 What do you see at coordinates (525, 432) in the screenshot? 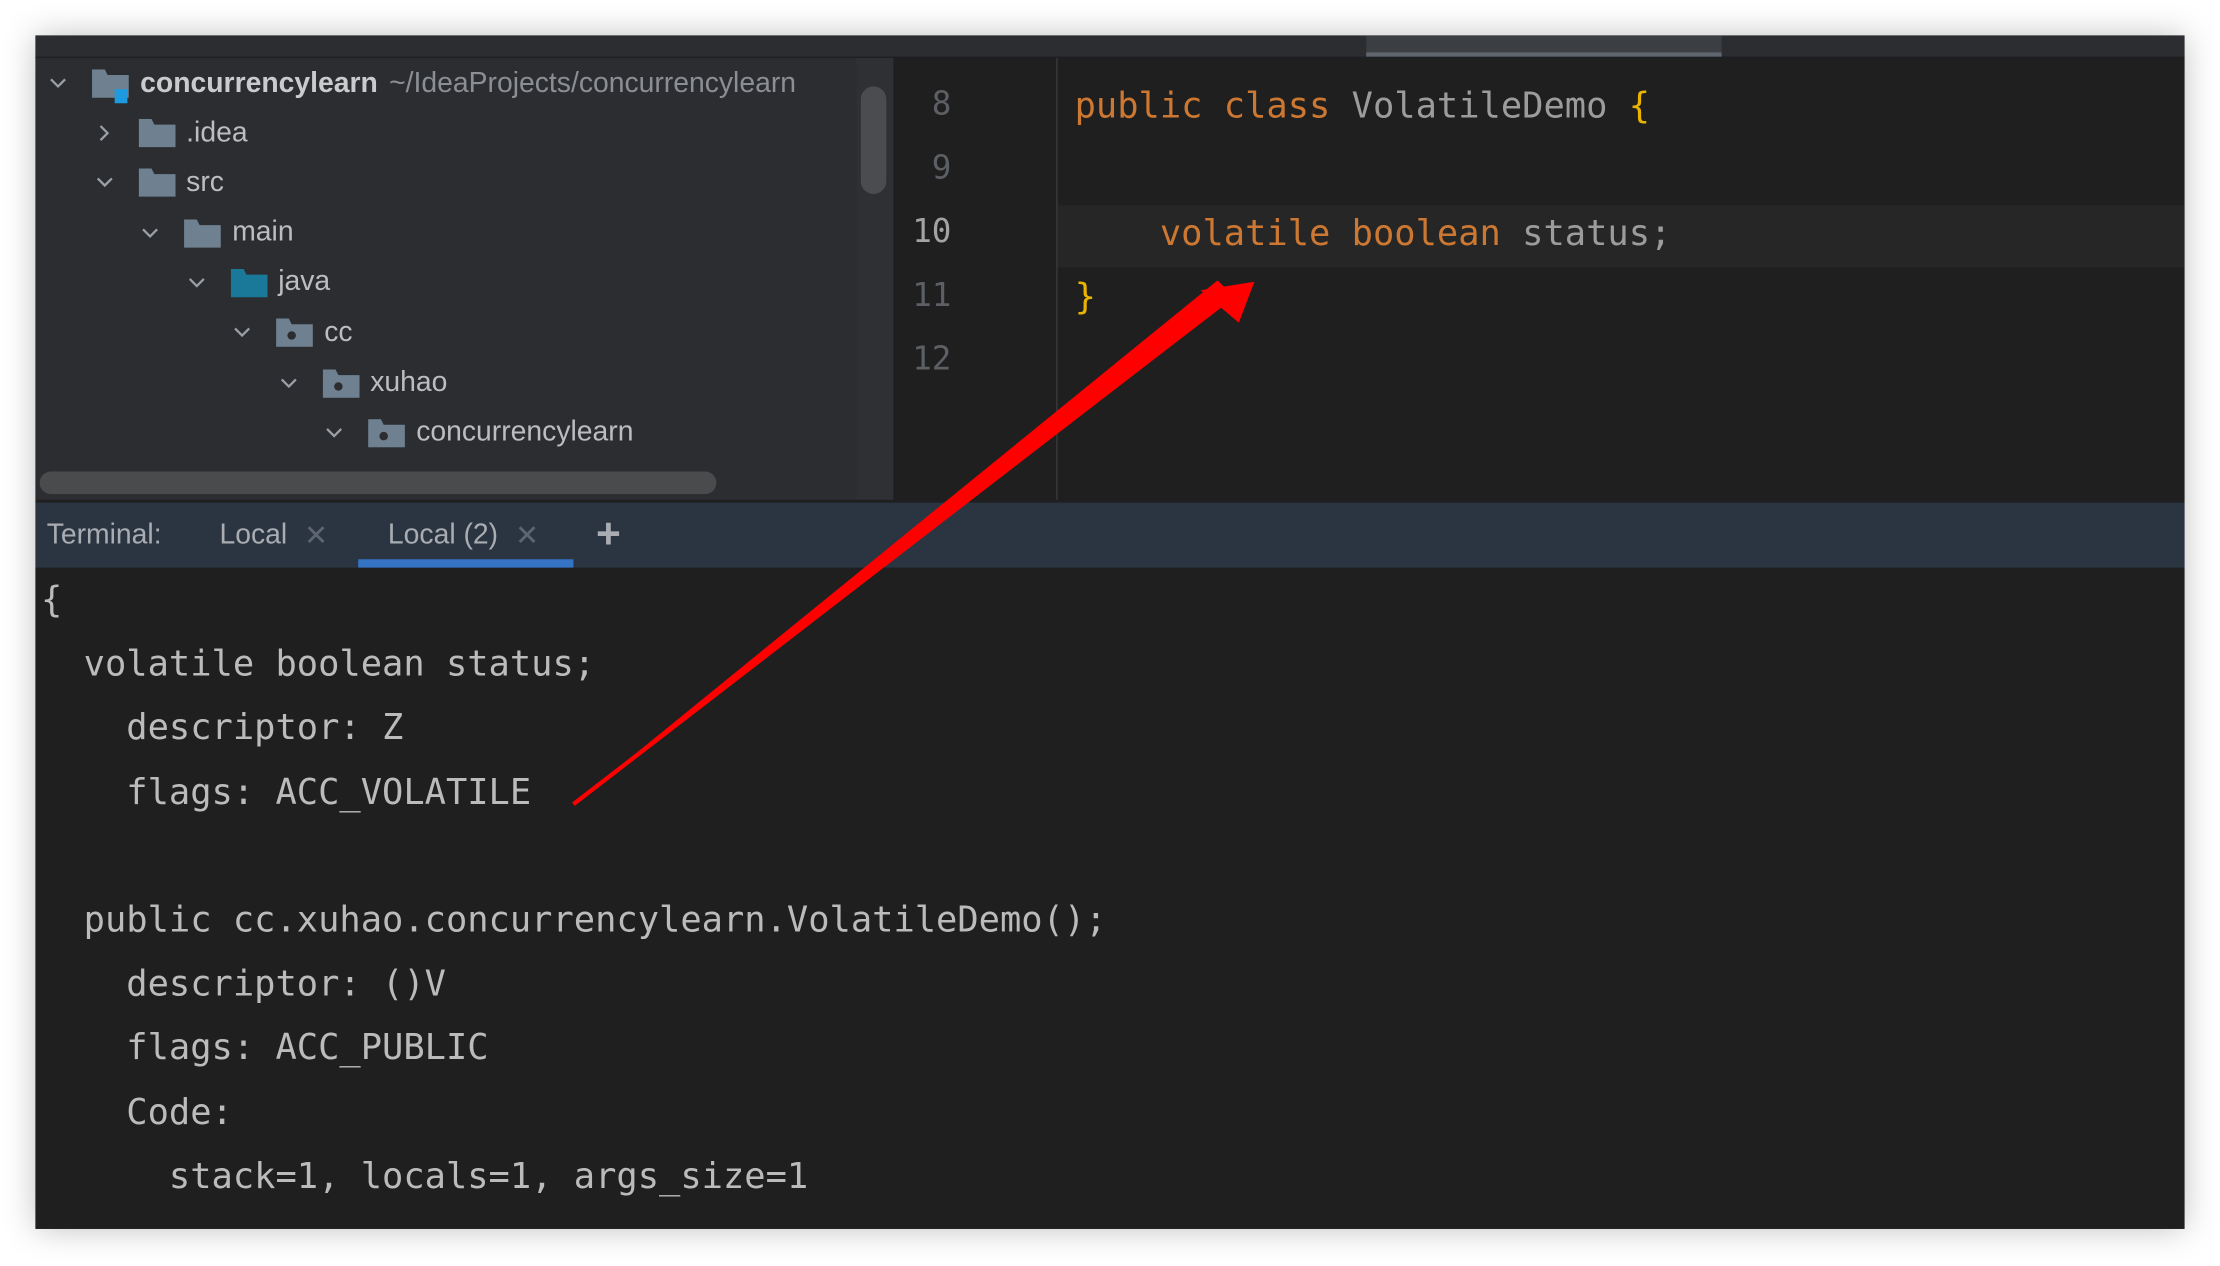
I see `tree-item-label: concurrencylearn` at bounding box center [525, 432].